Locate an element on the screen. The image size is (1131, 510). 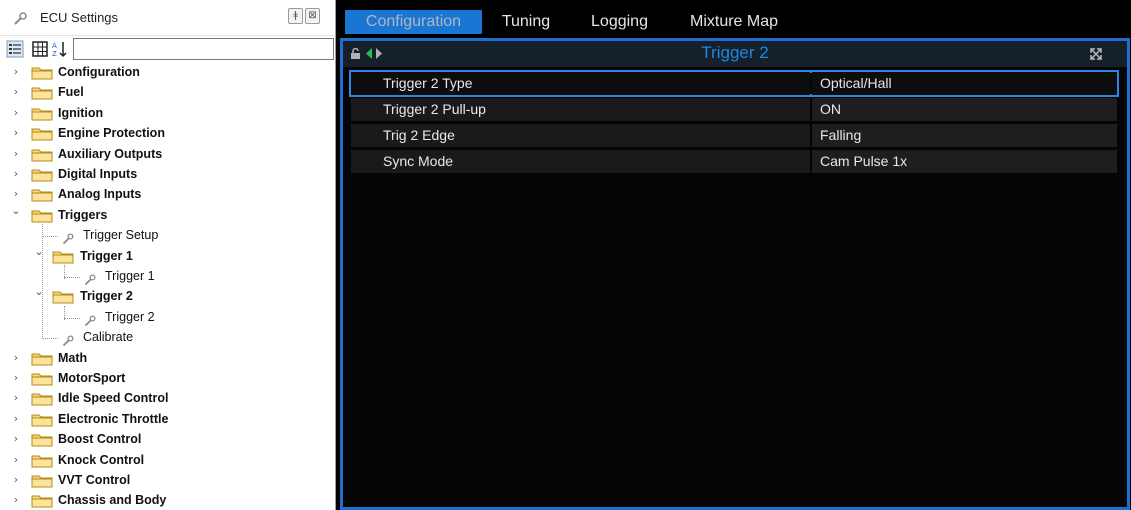
tree-item-boost-control: › Boost Control is located at coordinates (167, 440).